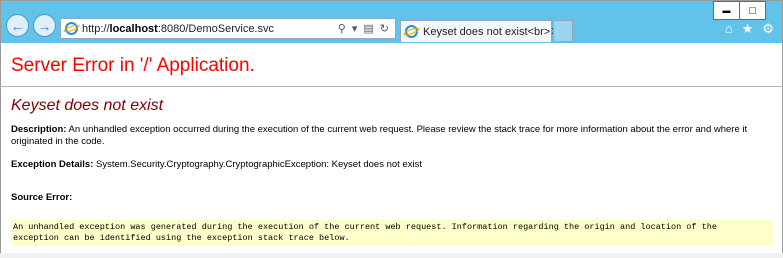  What do you see at coordinates (768, 29) in the screenshot?
I see `settings-icon: ⚙` at bounding box center [768, 29].